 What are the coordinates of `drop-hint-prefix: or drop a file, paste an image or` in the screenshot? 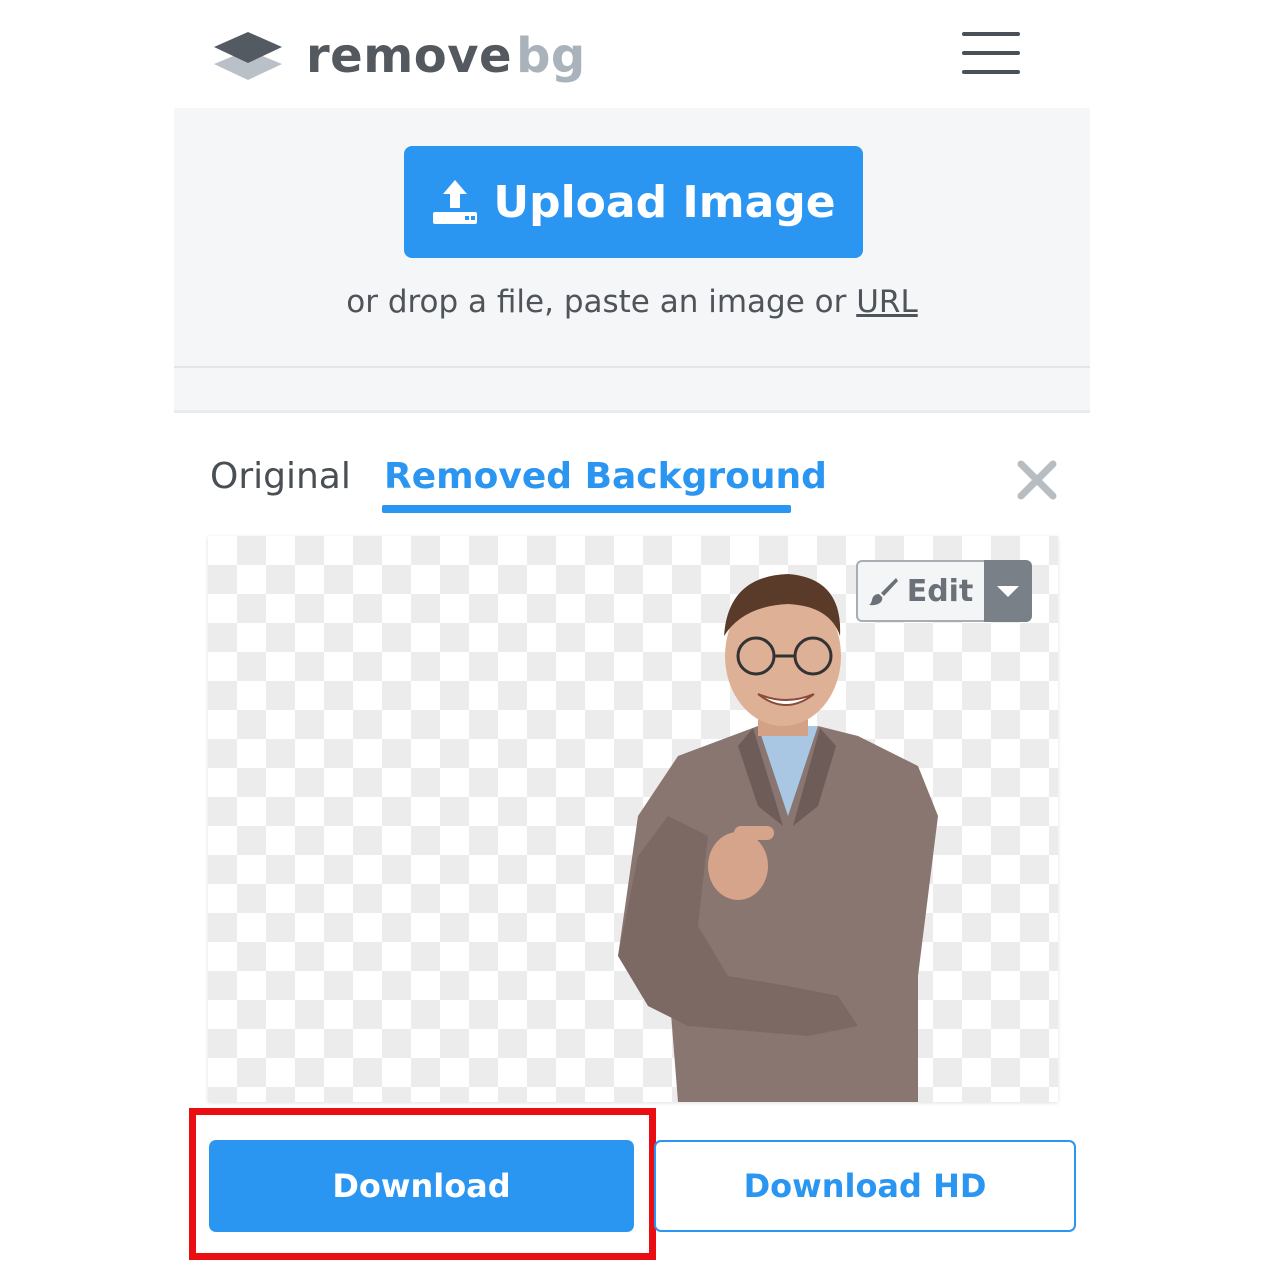 It's located at (601, 302).